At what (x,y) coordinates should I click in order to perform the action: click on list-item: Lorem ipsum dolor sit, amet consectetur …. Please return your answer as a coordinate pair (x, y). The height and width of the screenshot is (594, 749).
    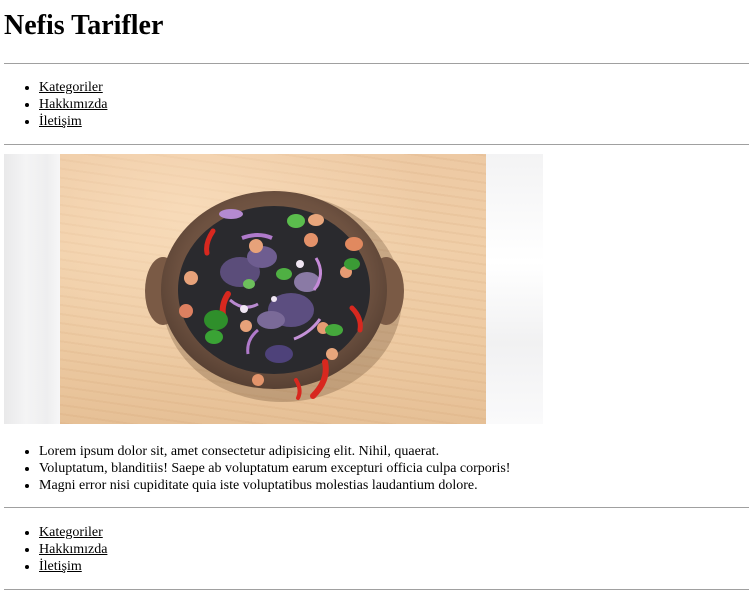
    Looking at the image, I should click on (274, 451).